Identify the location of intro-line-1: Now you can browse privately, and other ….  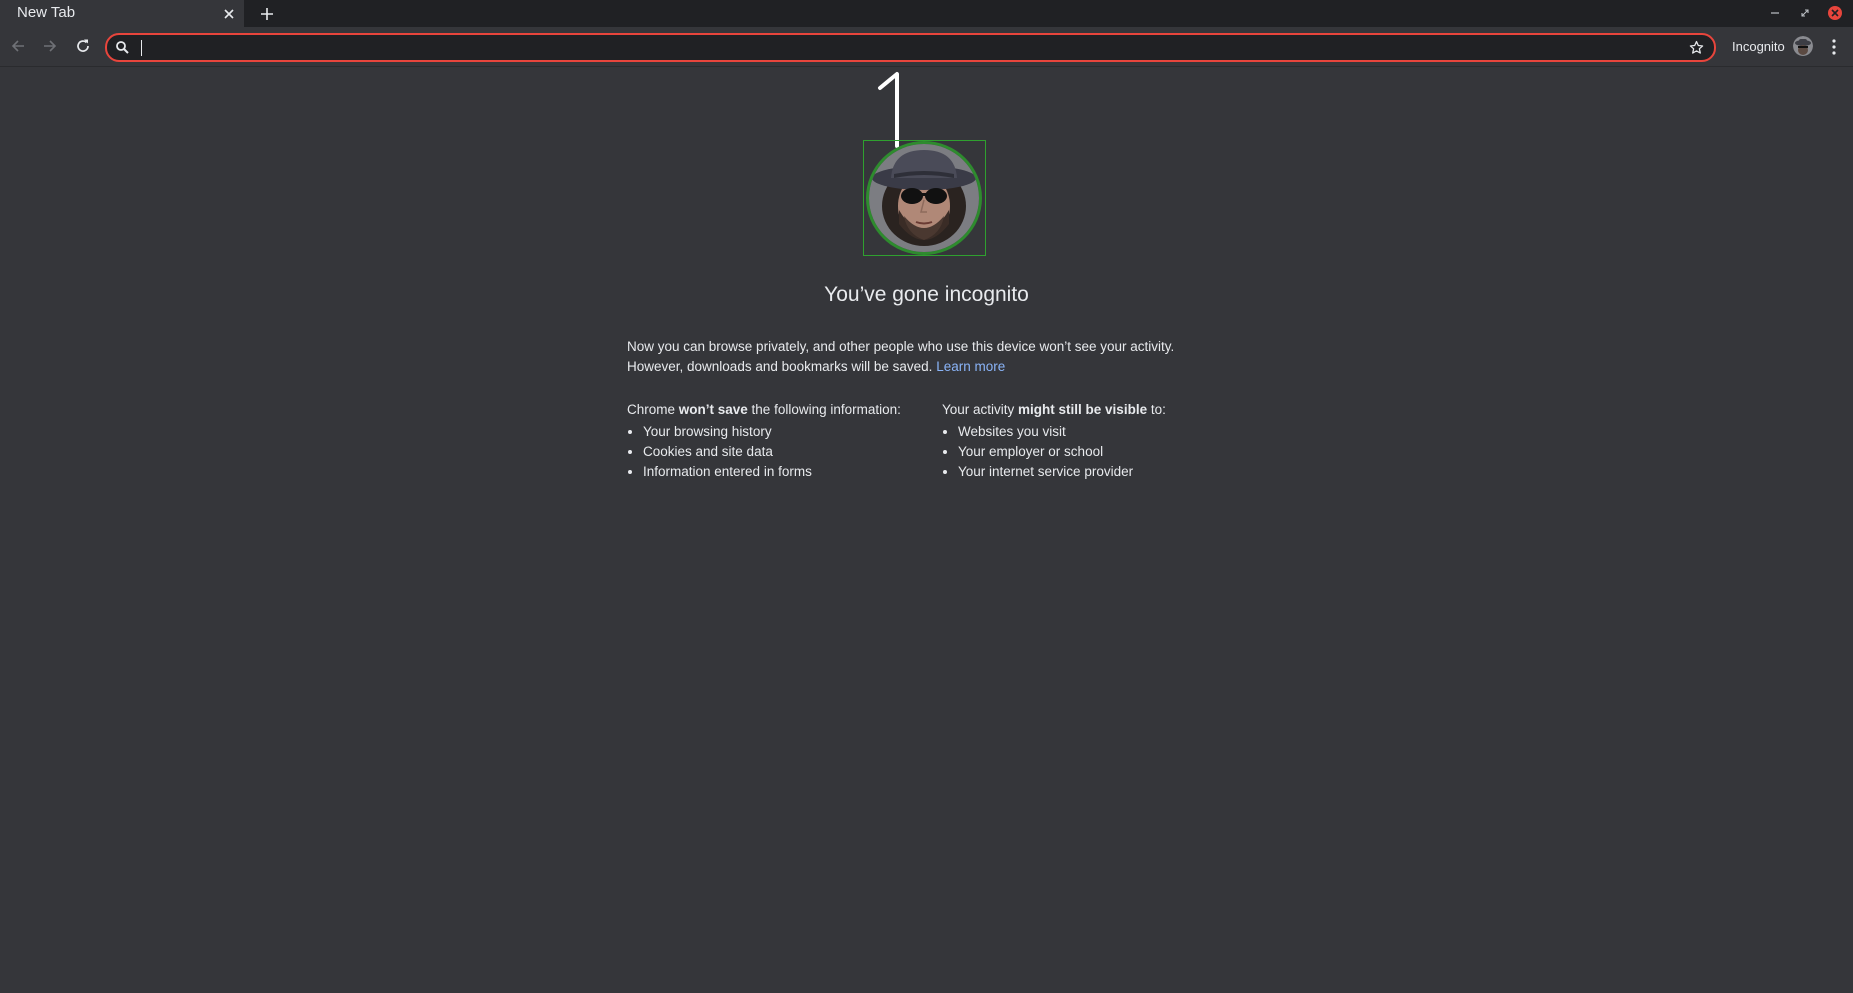
(901, 346).